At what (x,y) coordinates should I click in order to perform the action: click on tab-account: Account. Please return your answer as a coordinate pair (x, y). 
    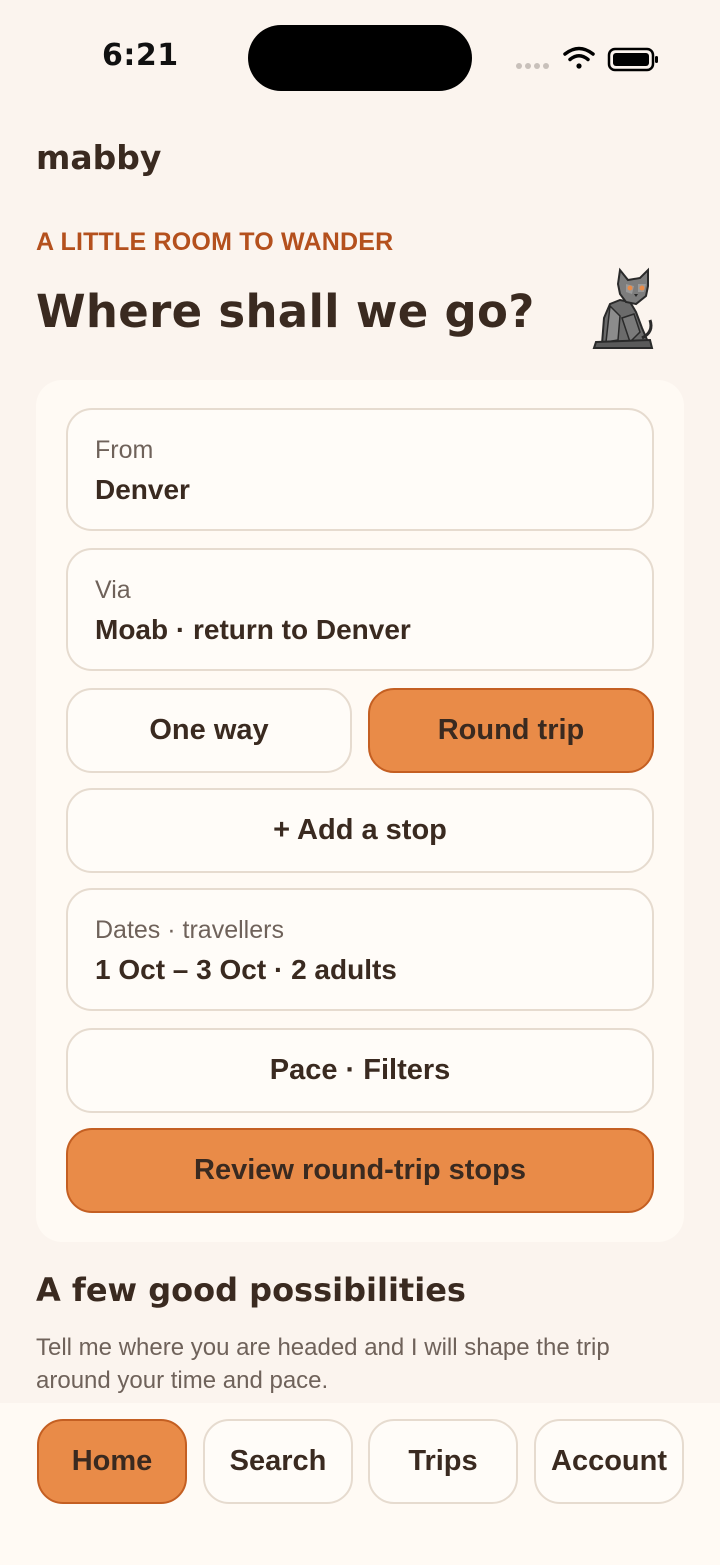
    Looking at the image, I should click on (609, 1461).